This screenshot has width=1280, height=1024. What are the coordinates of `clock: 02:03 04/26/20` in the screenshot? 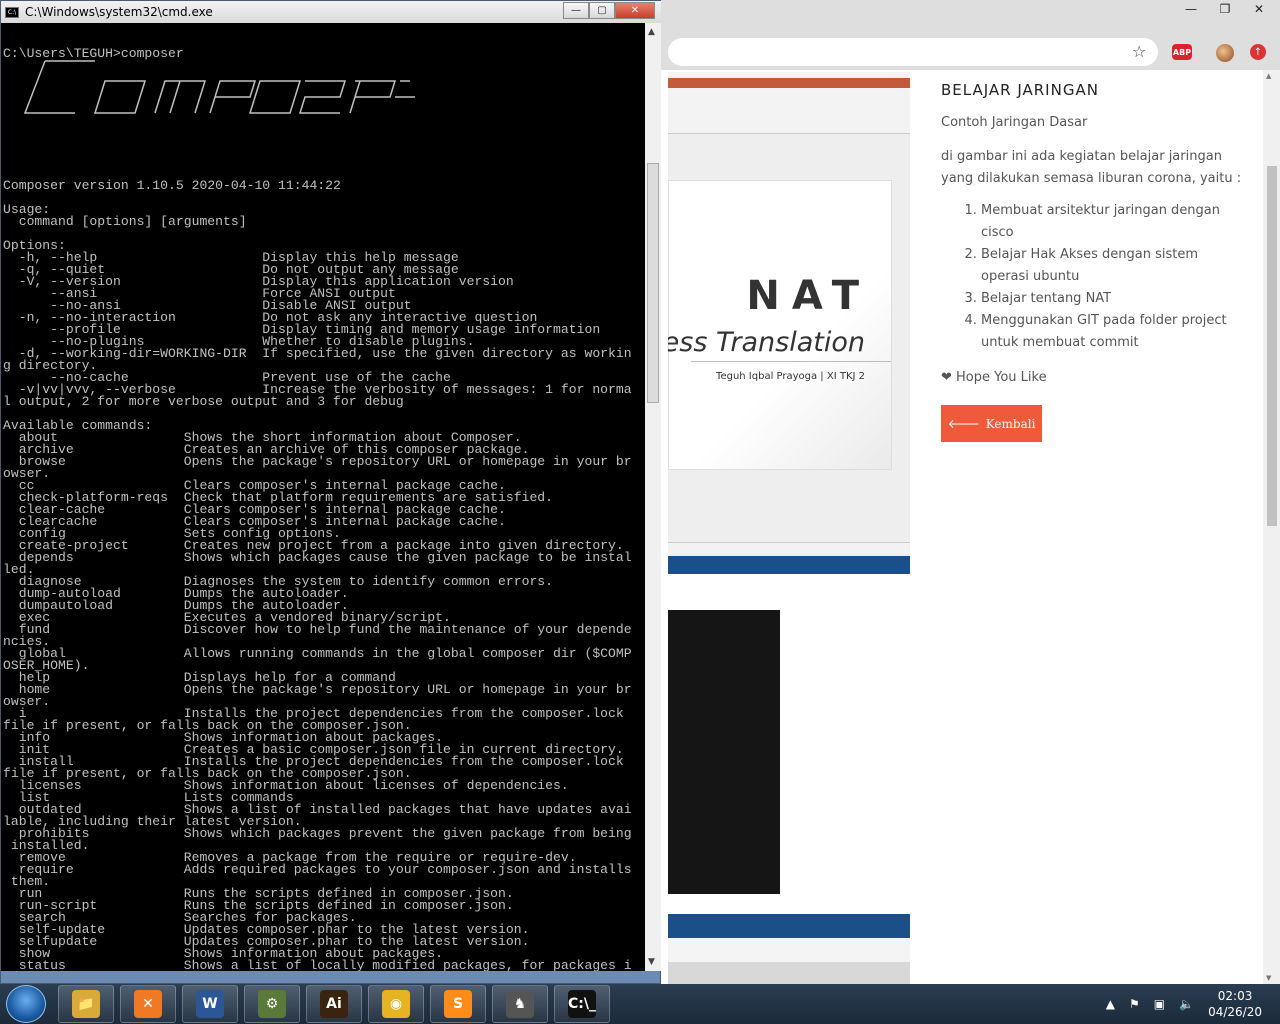 It's located at (1235, 1004).